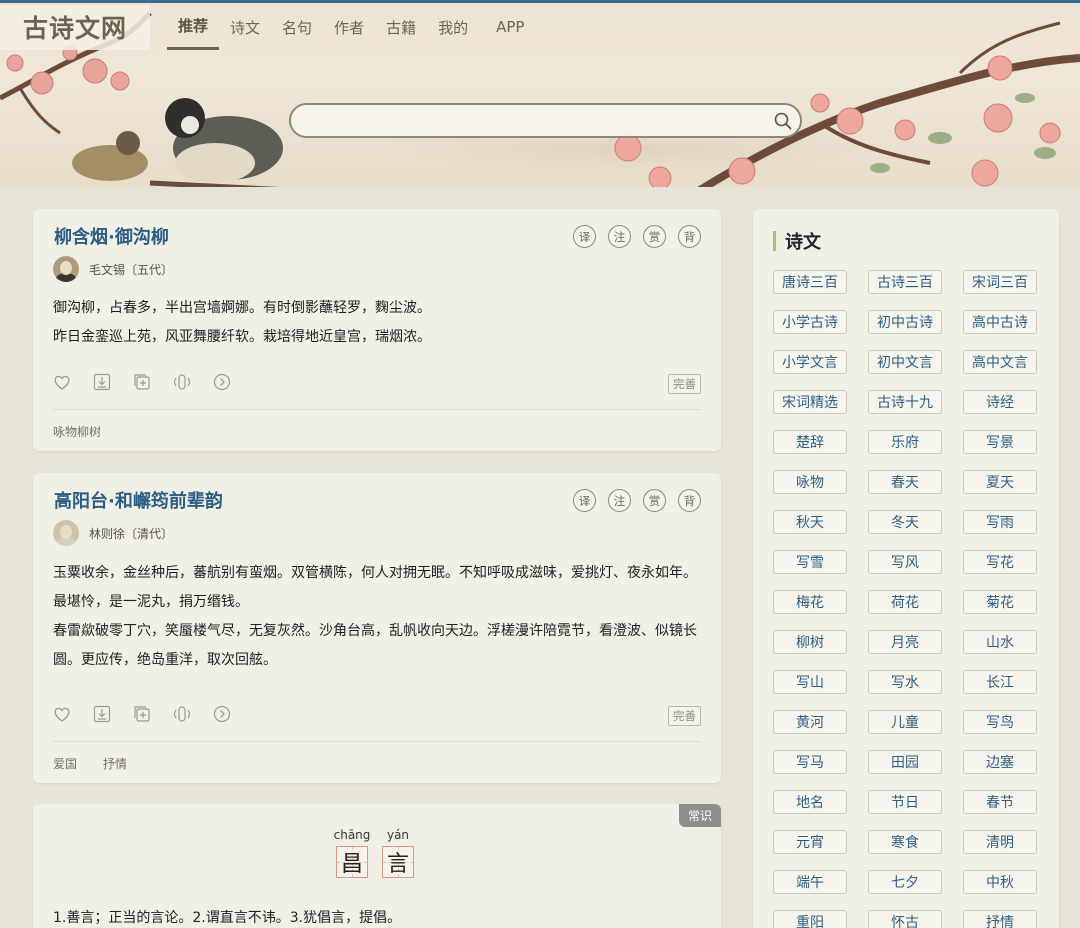 The width and height of the screenshot is (1080, 928). I want to click on sidebar-tag-button: 初中古诗, so click(905, 322).